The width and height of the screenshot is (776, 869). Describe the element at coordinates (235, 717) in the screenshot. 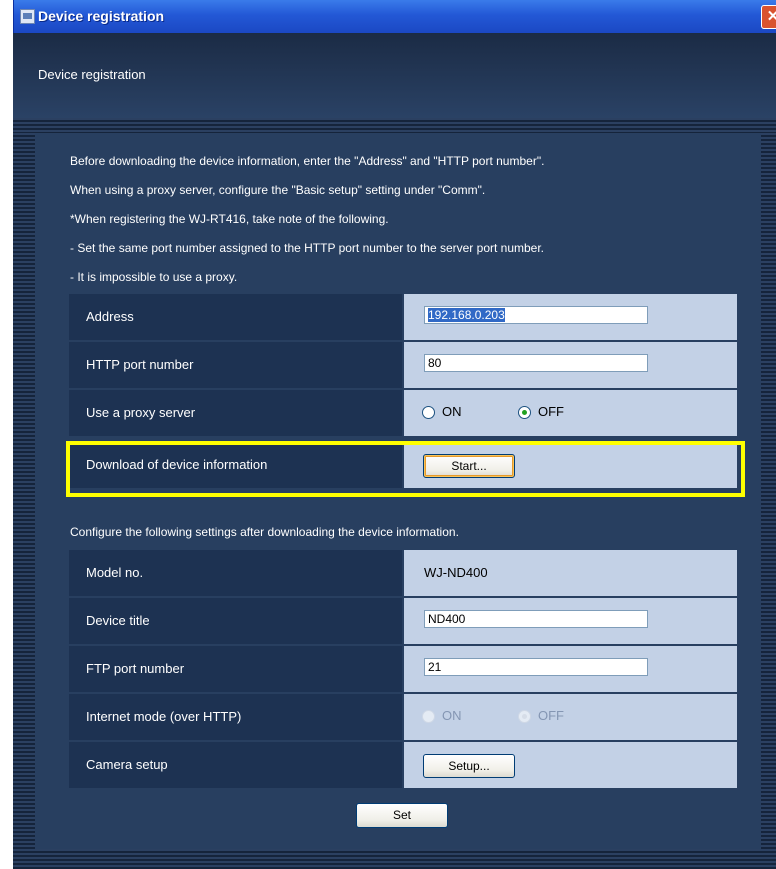

I see `internet-mode-label: Internet mode (over HTTP)` at that location.